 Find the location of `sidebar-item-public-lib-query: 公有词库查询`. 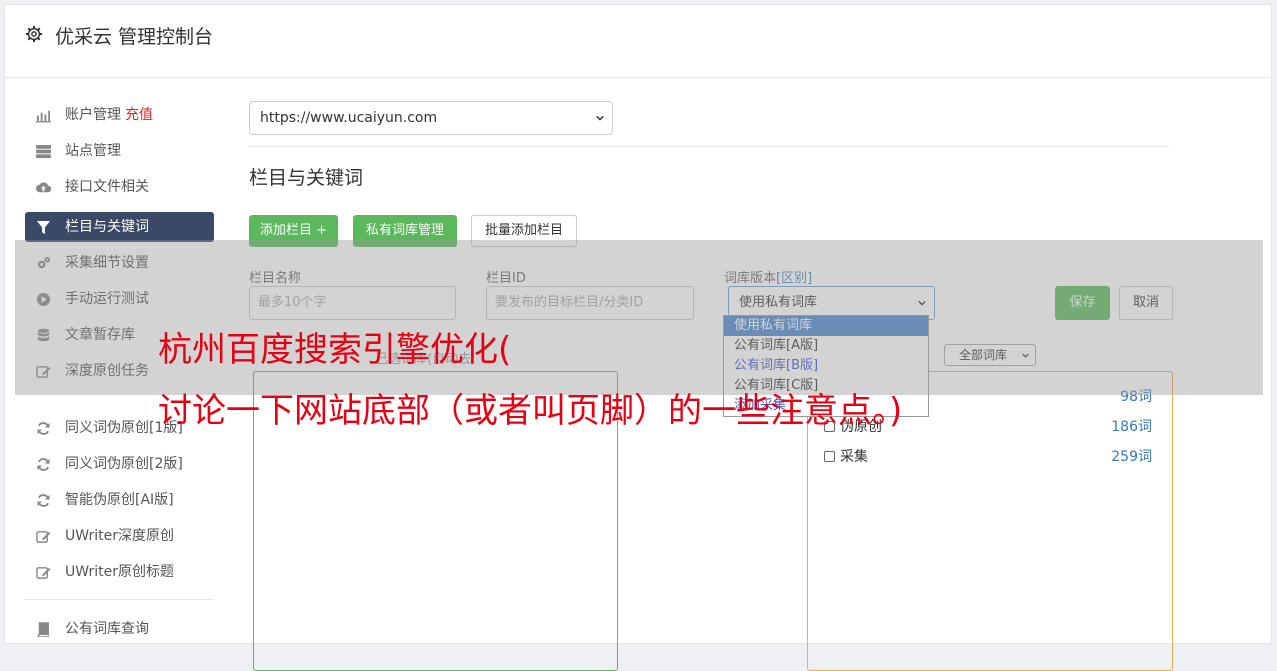

sidebar-item-public-lib-query: 公有词库查询 is located at coordinates (119, 629).